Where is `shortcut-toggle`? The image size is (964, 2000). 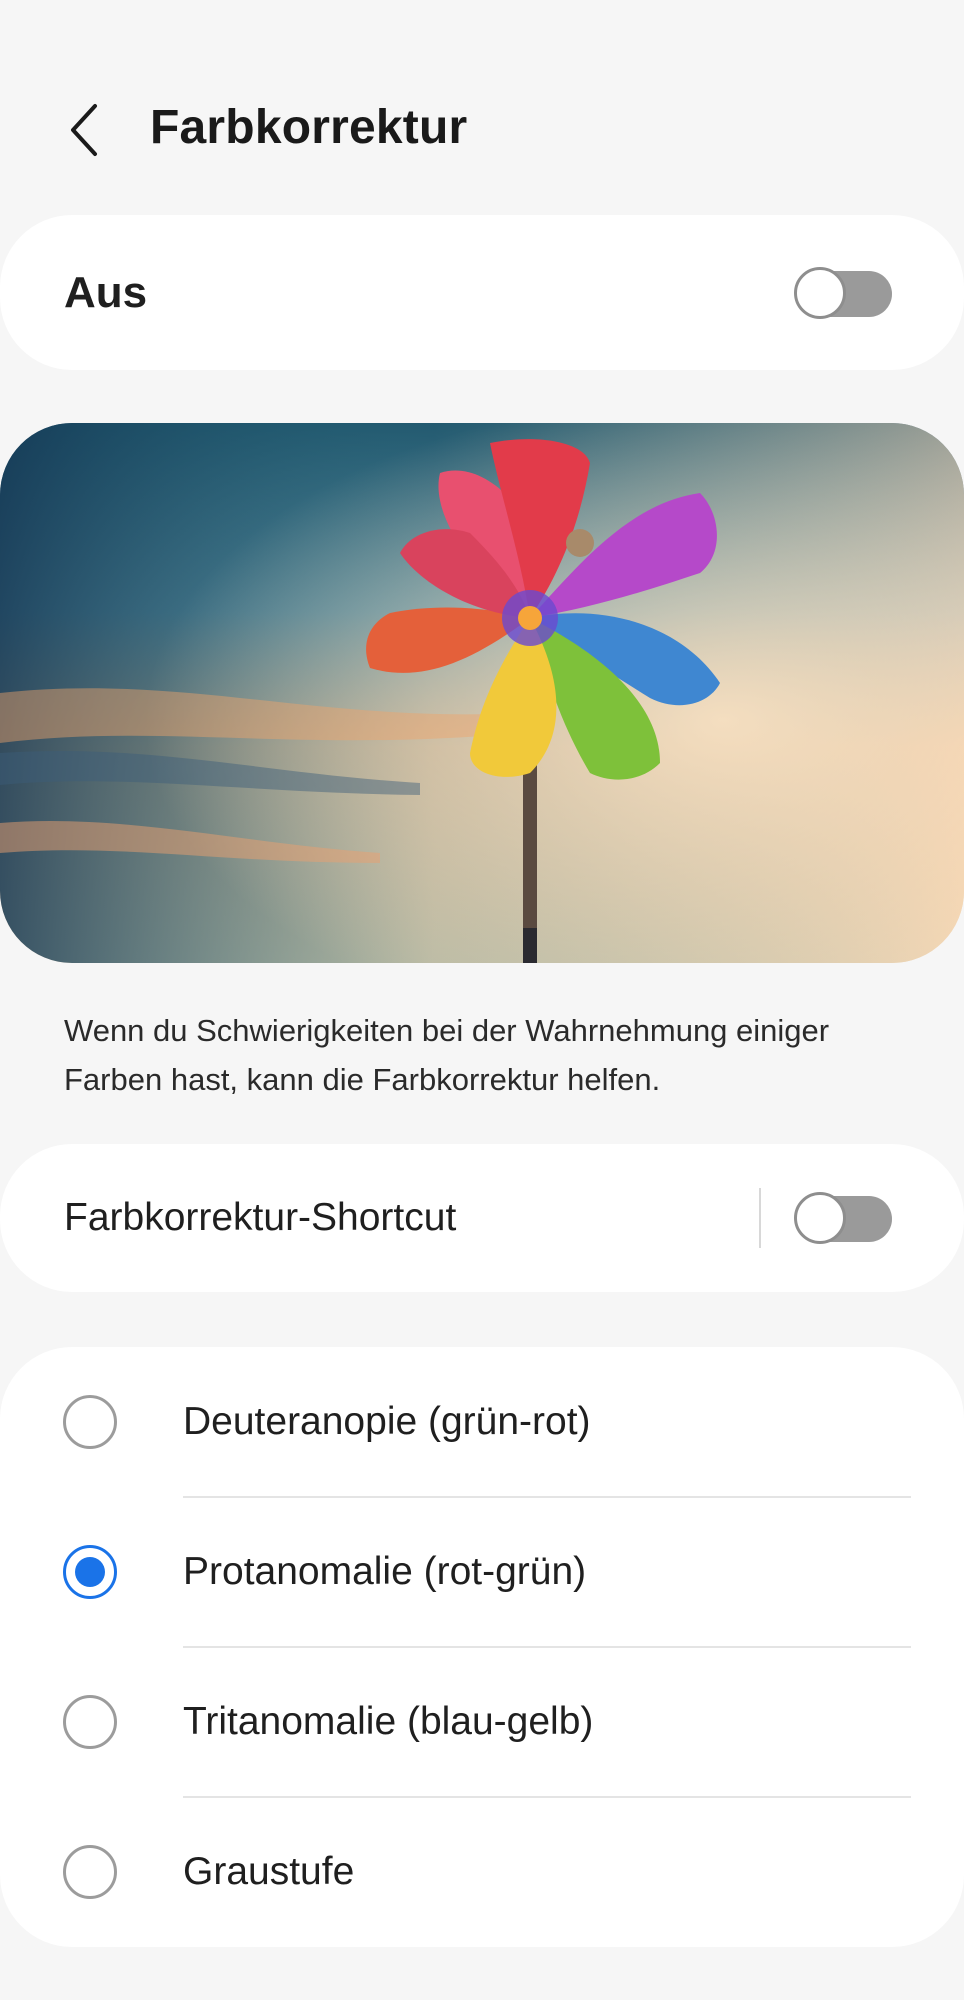 shortcut-toggle is located at coordinates (843, 1218).